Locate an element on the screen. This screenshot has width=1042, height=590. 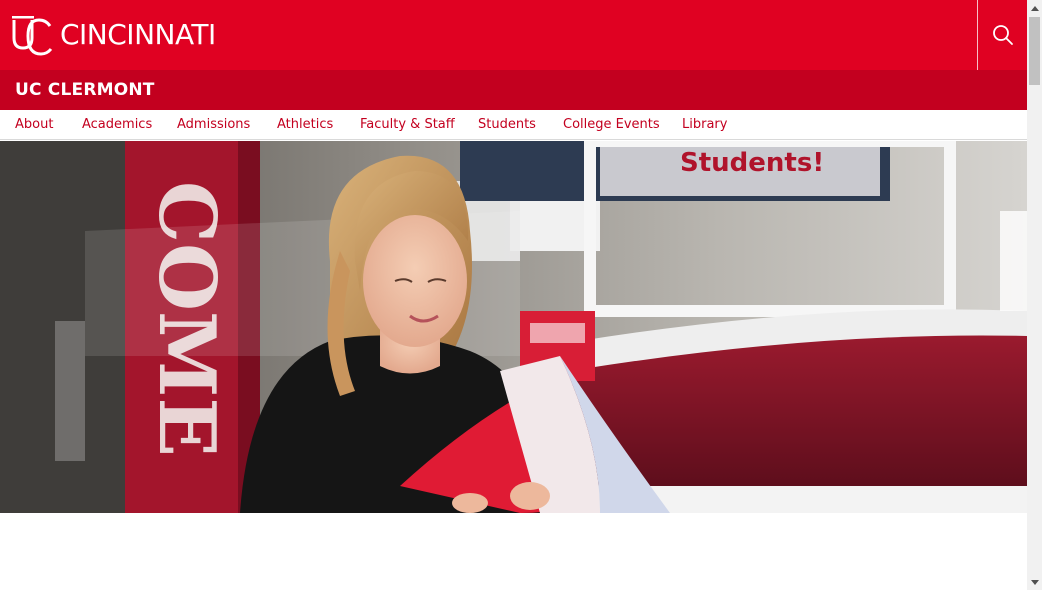
search-button is located at coordinates (1002, 35).